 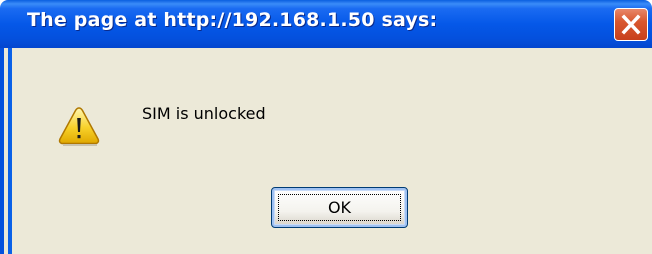 I want to click on close-button, so click(x=631, y=24).